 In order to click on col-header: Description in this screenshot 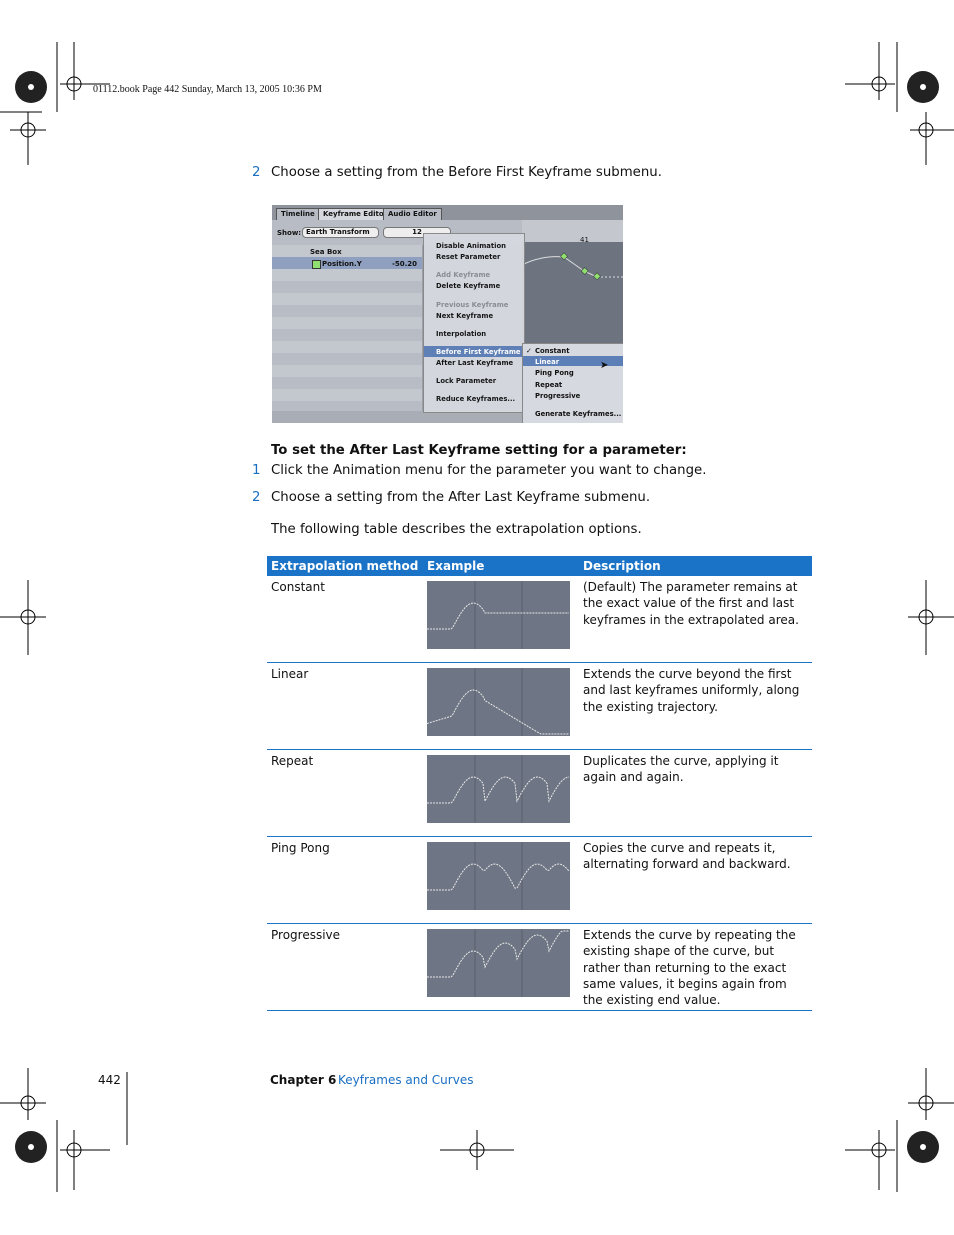, I will do `click(695, 566)`.